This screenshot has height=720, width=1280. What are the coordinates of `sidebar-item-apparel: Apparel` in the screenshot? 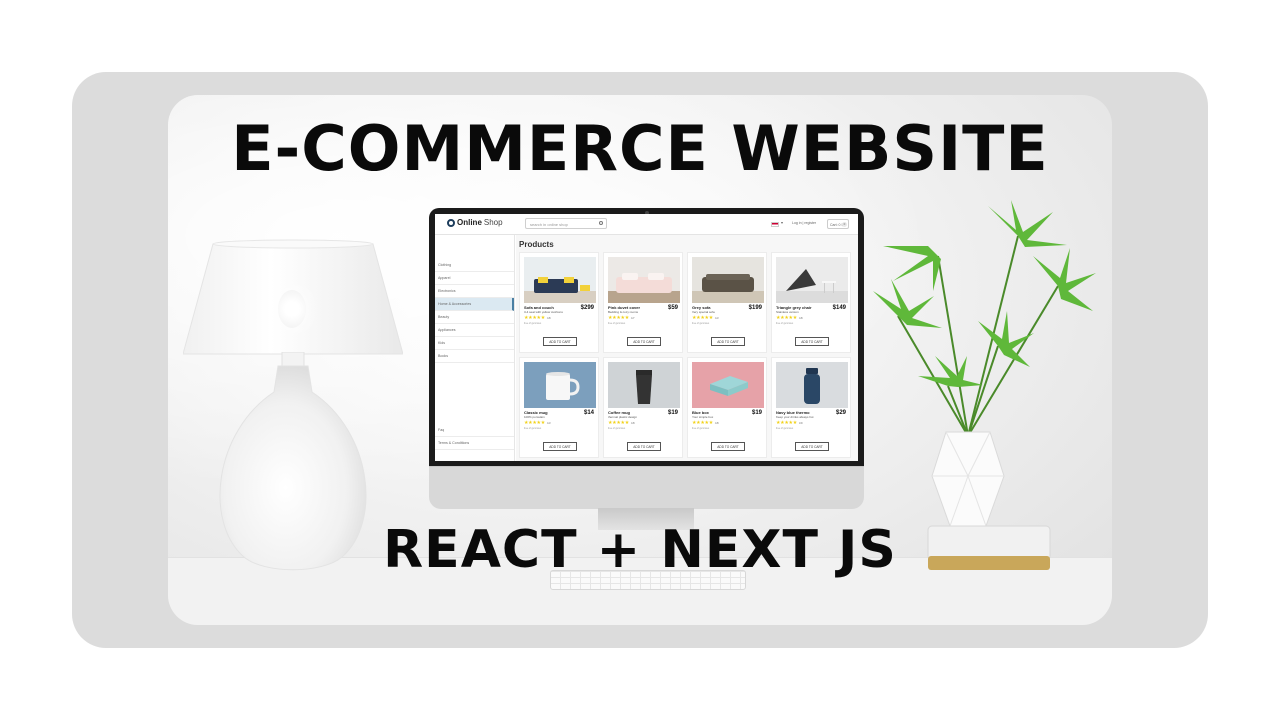 It's located at (474, 278).